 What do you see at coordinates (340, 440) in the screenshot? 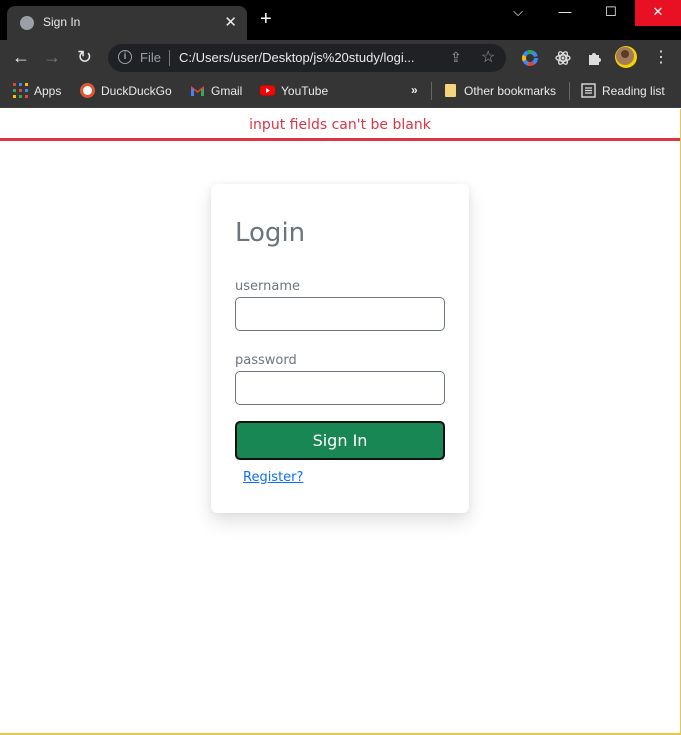
I see `sign-in-button: Sign In` at bounding box center [340, 440].